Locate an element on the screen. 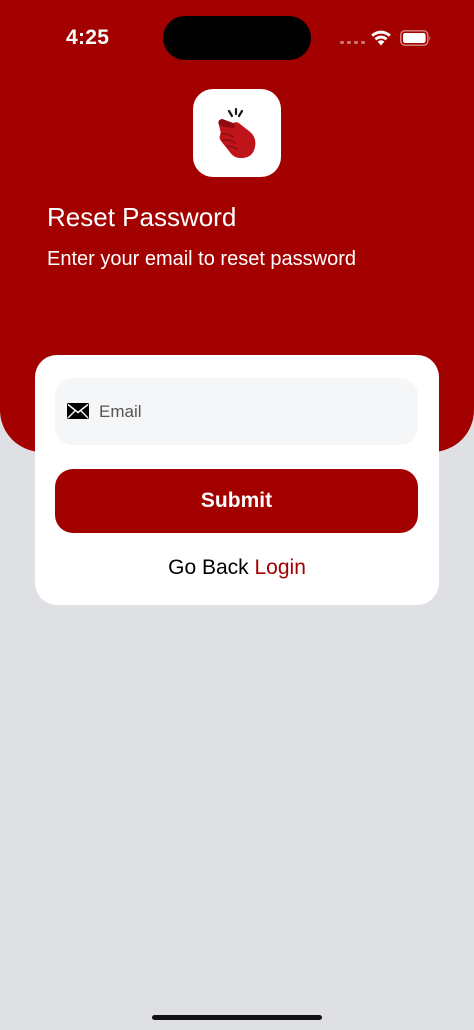  home-indicator is located at coordinates (237, 1017).